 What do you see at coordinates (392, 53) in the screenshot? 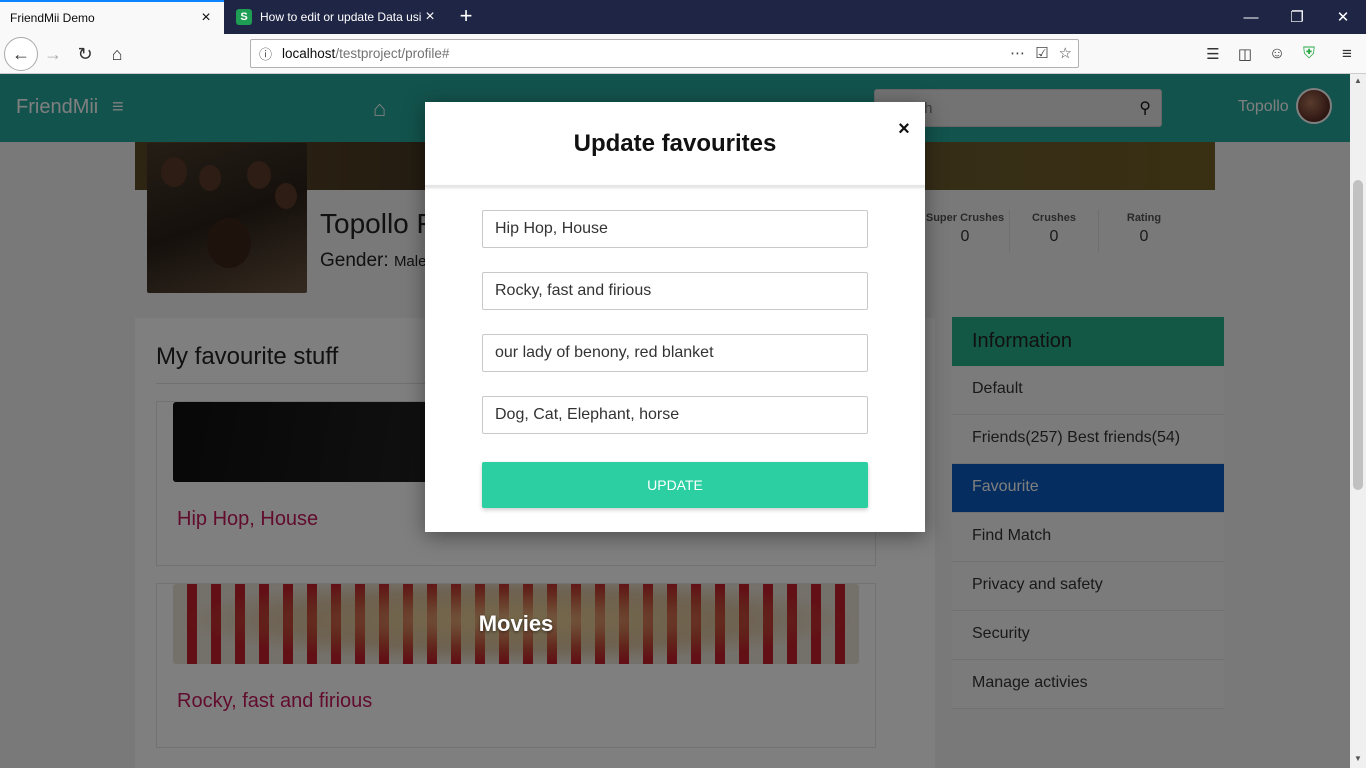
I see `url-path: /testproject/profile#` at bounding box center [392, 53].